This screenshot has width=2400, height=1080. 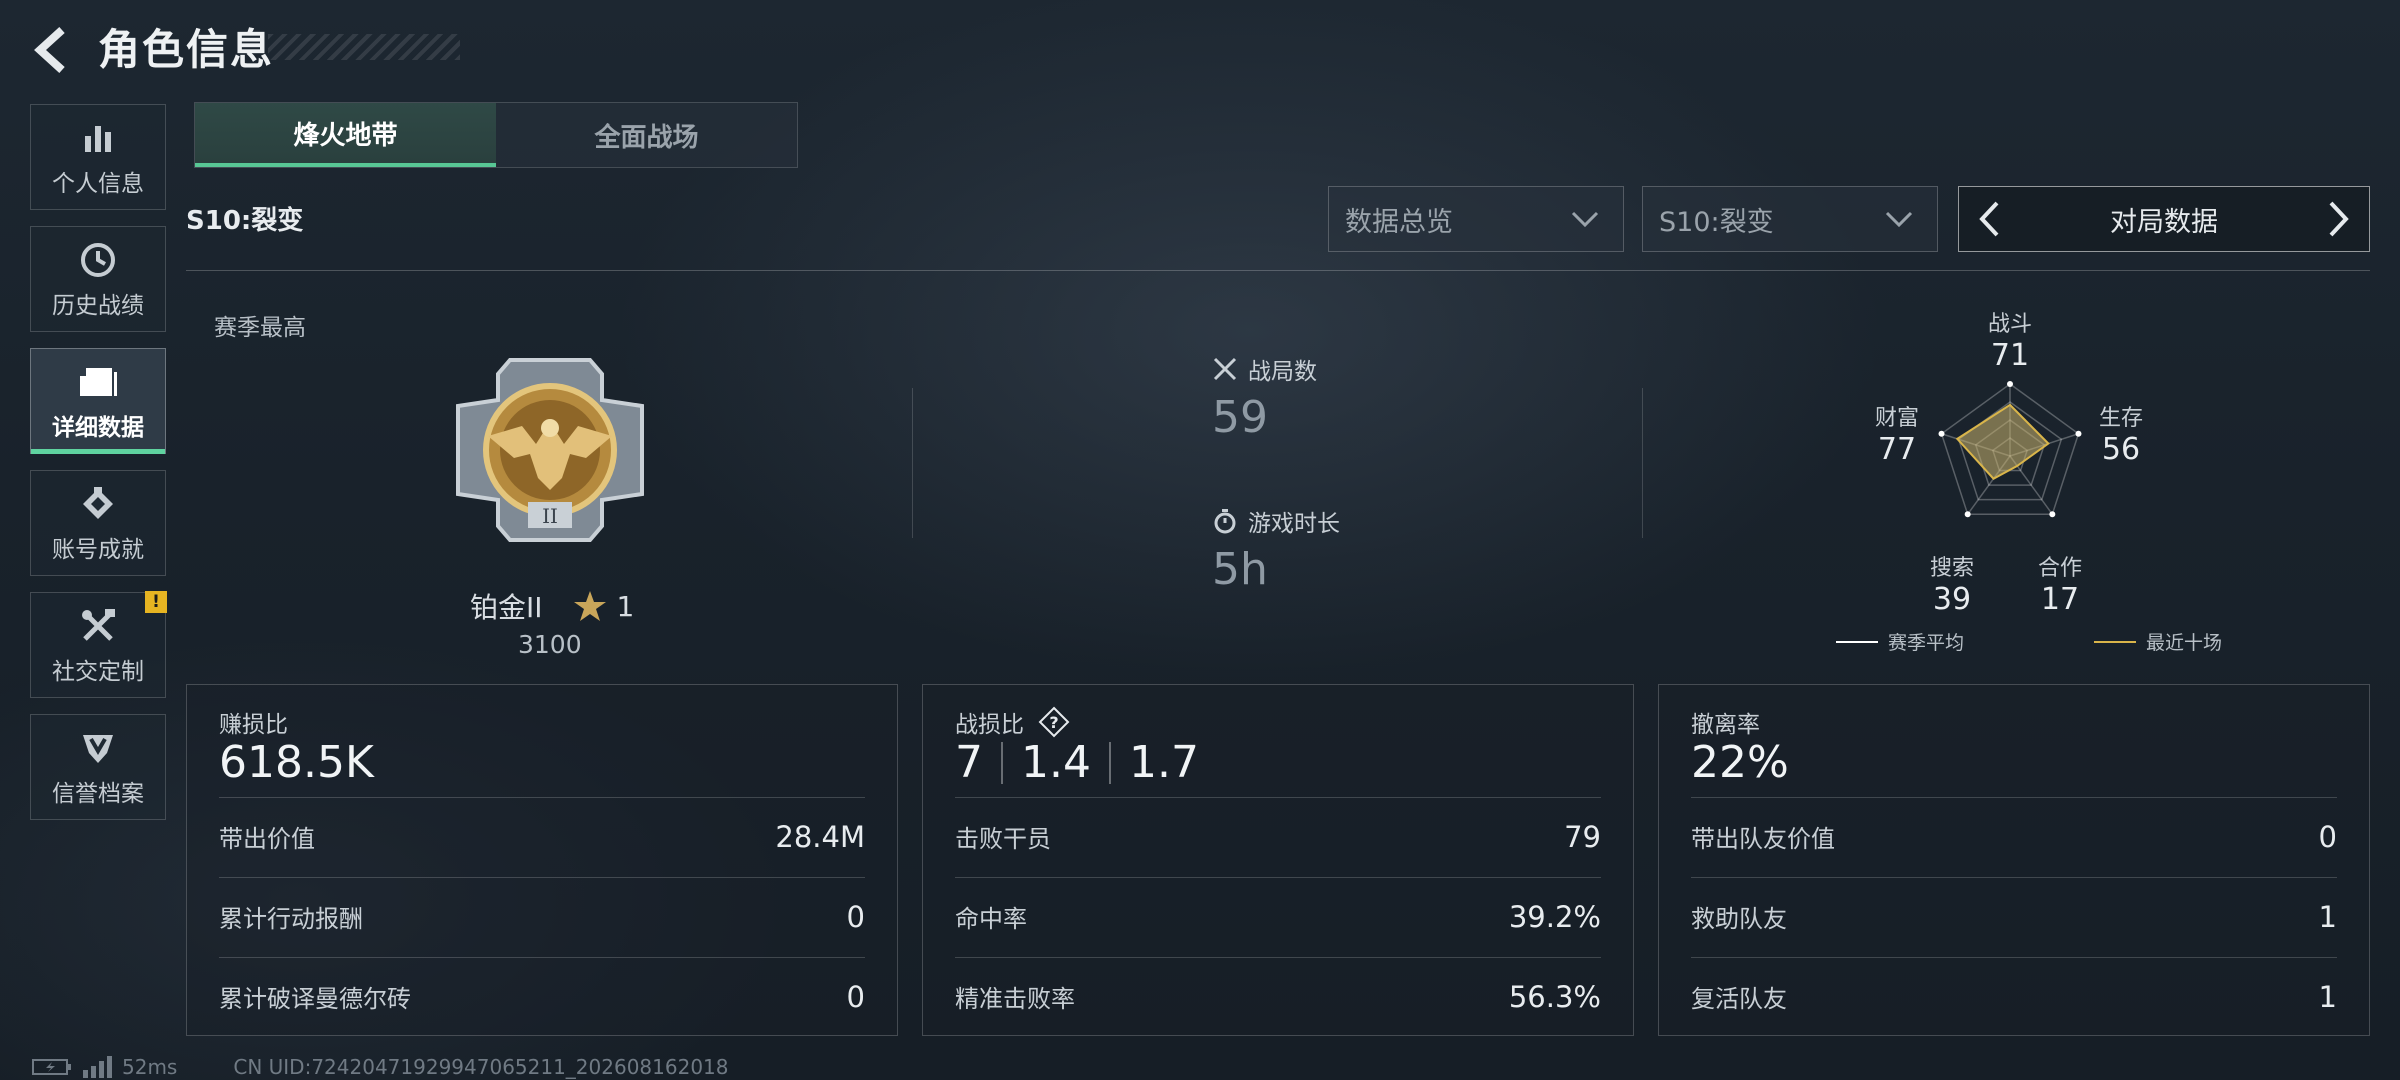 What do you see at coordinates (98, 382) in the screenshot?
I see `folder-icon` at bounding box center [98, 382].